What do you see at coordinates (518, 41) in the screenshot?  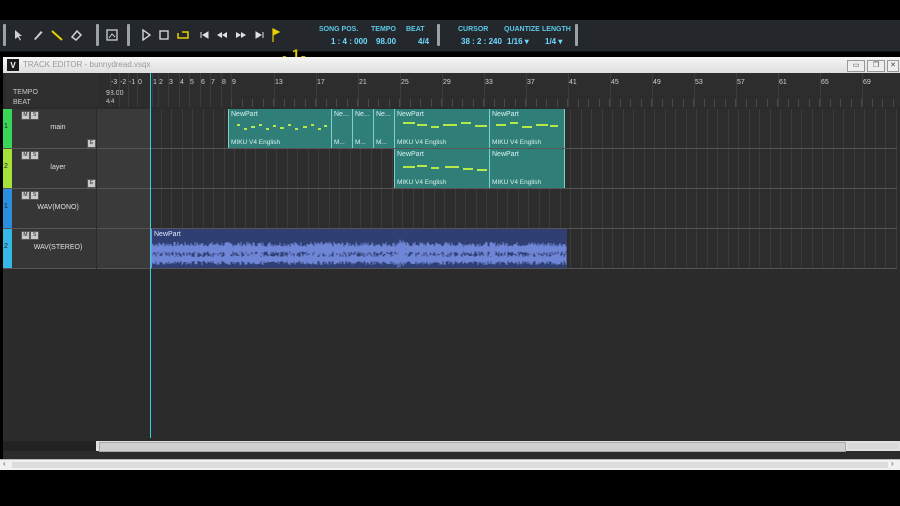 I see `quantize-select: 1/16 ▾` at bounding box center [518, 41].